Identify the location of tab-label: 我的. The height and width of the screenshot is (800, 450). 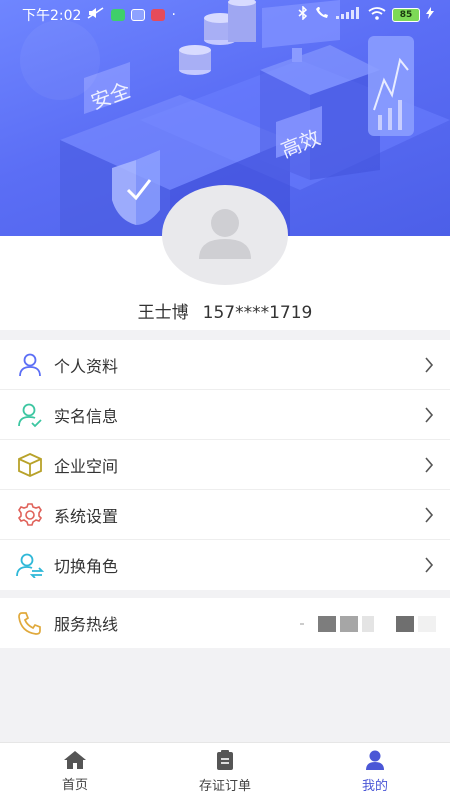
(374, 786).